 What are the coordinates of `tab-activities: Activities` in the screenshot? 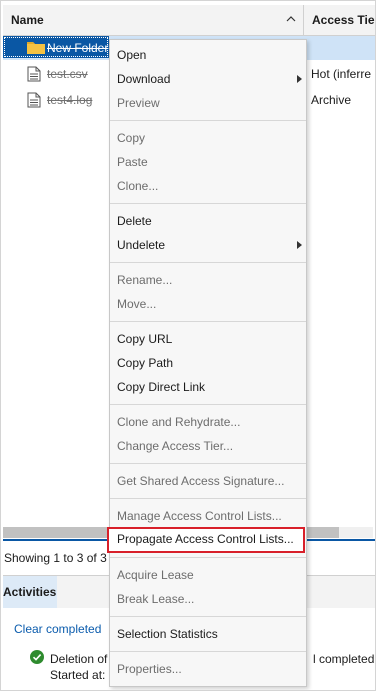 It's located at (30, 592).